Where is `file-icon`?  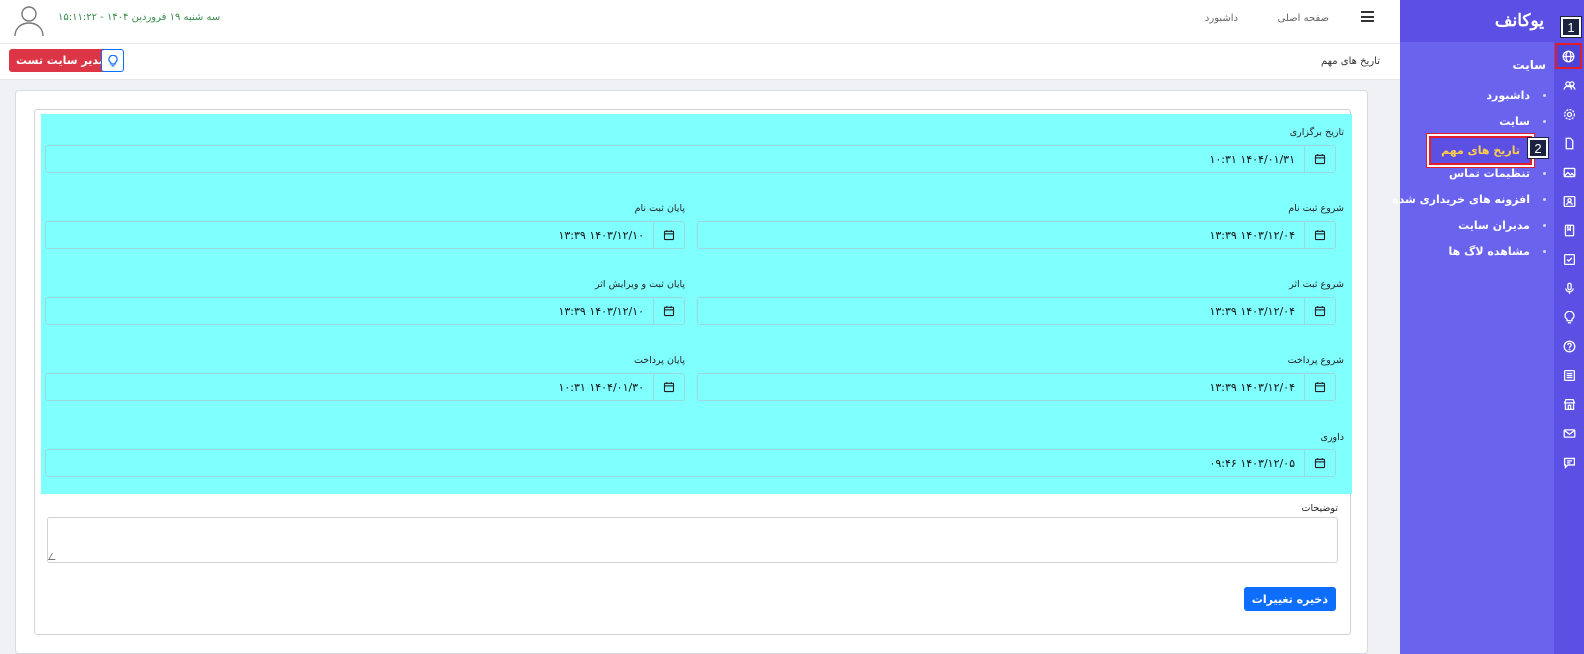
file-icon is located at coordinates (1569, 143).